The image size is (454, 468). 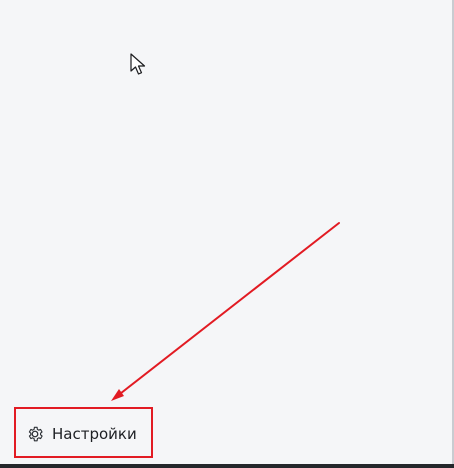 I want to click on sidebar-item-settings: Настройки, so click(x=83, y=432).